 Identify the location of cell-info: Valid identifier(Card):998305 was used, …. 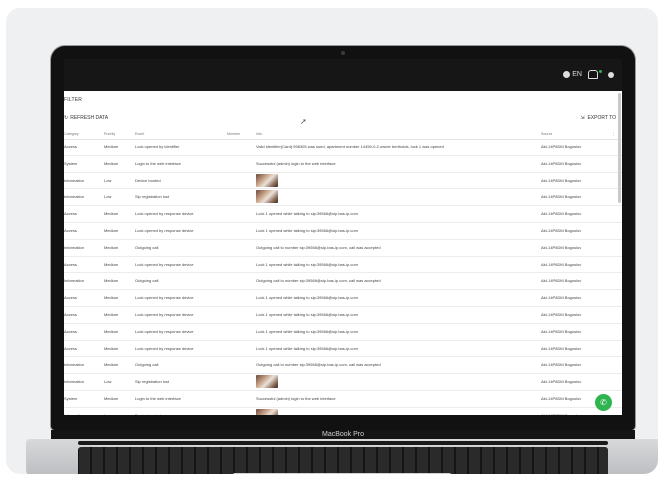
(350, 146).